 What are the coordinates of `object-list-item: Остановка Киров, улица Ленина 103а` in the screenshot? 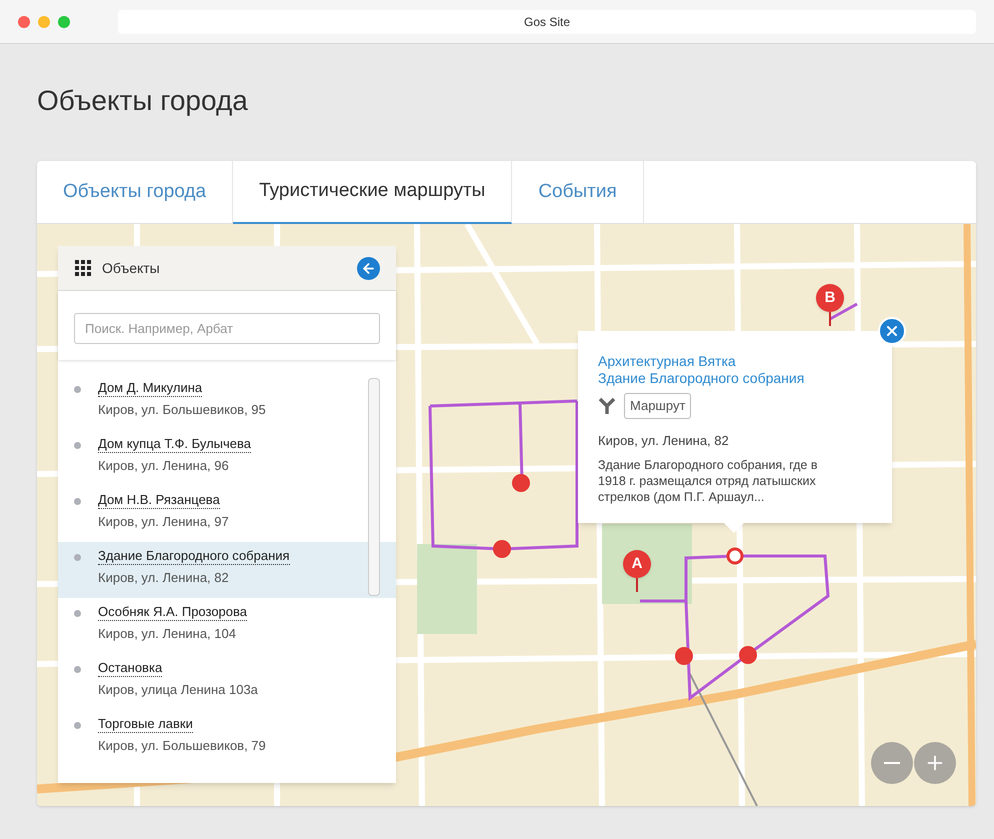 It's located at (227, 682).